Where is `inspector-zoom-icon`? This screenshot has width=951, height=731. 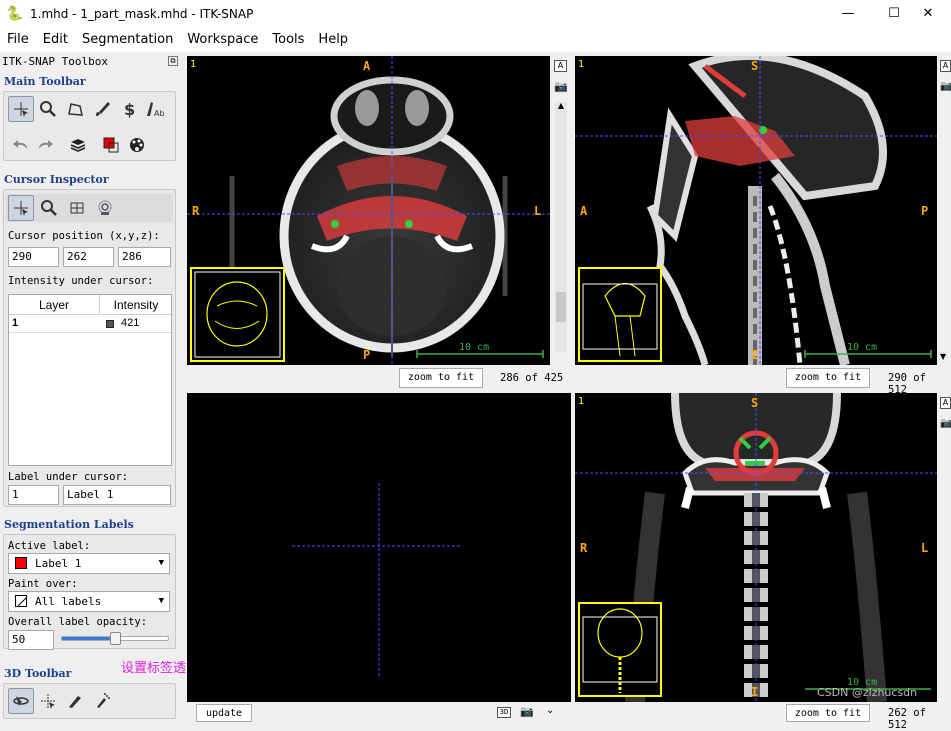 inspector-zoom-icon is located at coordinates (49, 208).